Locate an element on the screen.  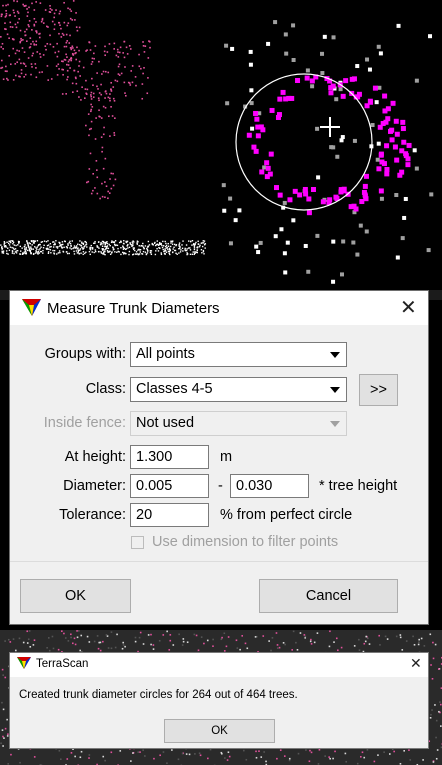
at-height-input: 1.300 is located at coordinates (169, 457).